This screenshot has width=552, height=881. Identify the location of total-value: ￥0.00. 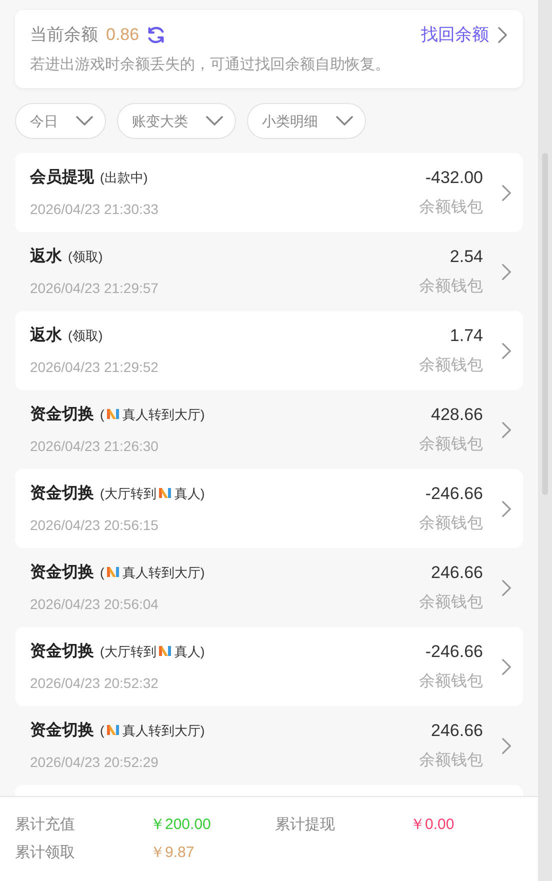
(433, 824).